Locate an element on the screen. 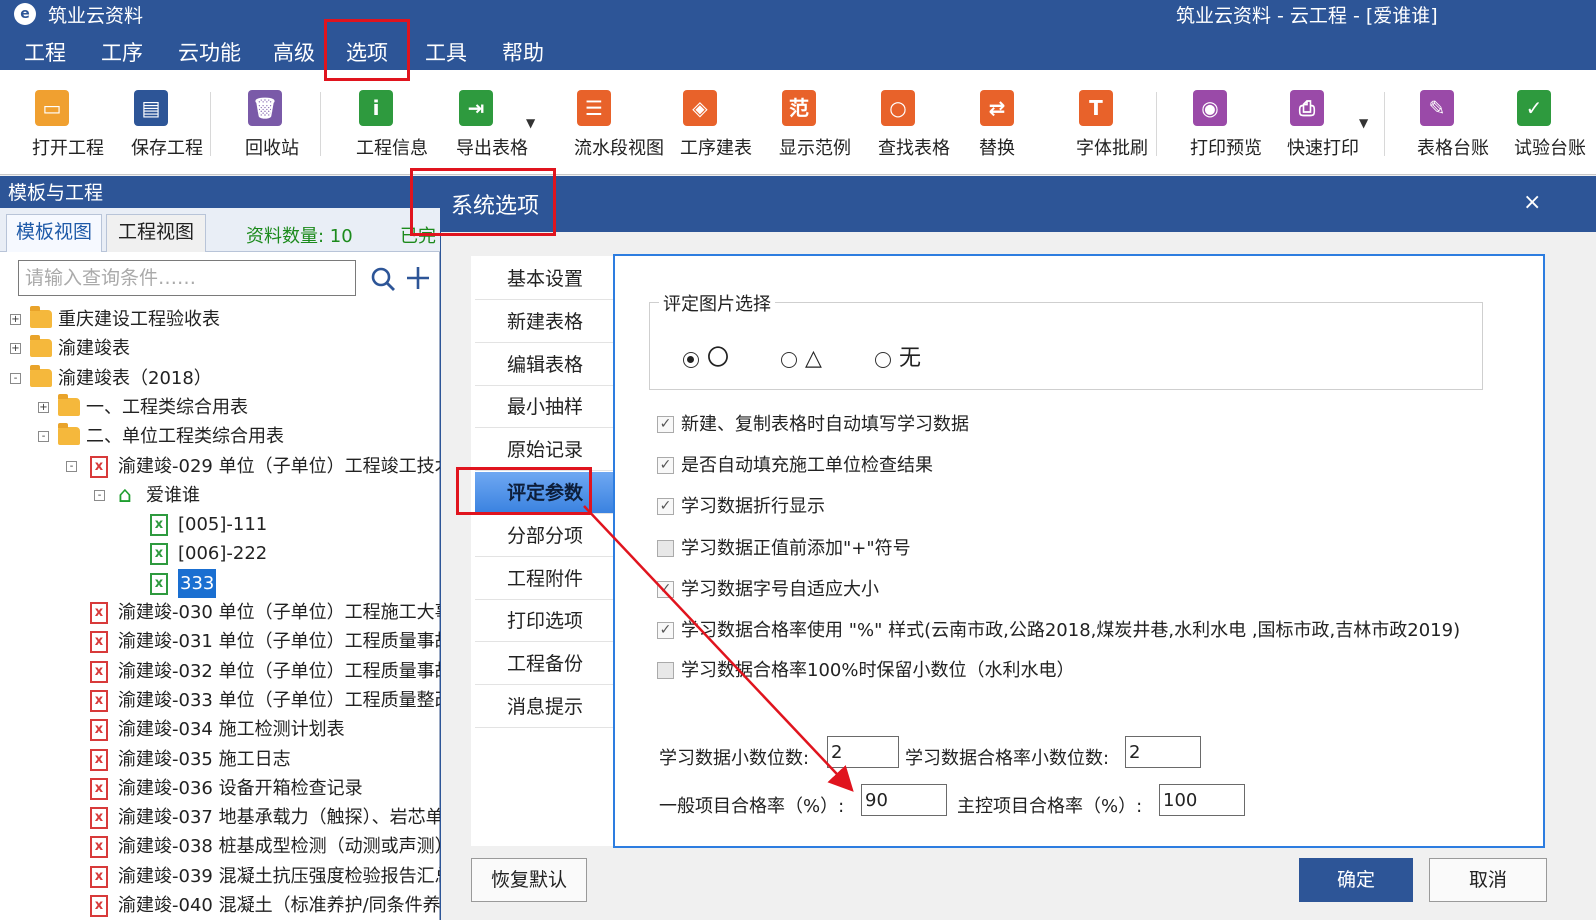  tree-node: x 渝建竣-033 单位（子单位）工程质量整改 is located at coordinates (220, 700).